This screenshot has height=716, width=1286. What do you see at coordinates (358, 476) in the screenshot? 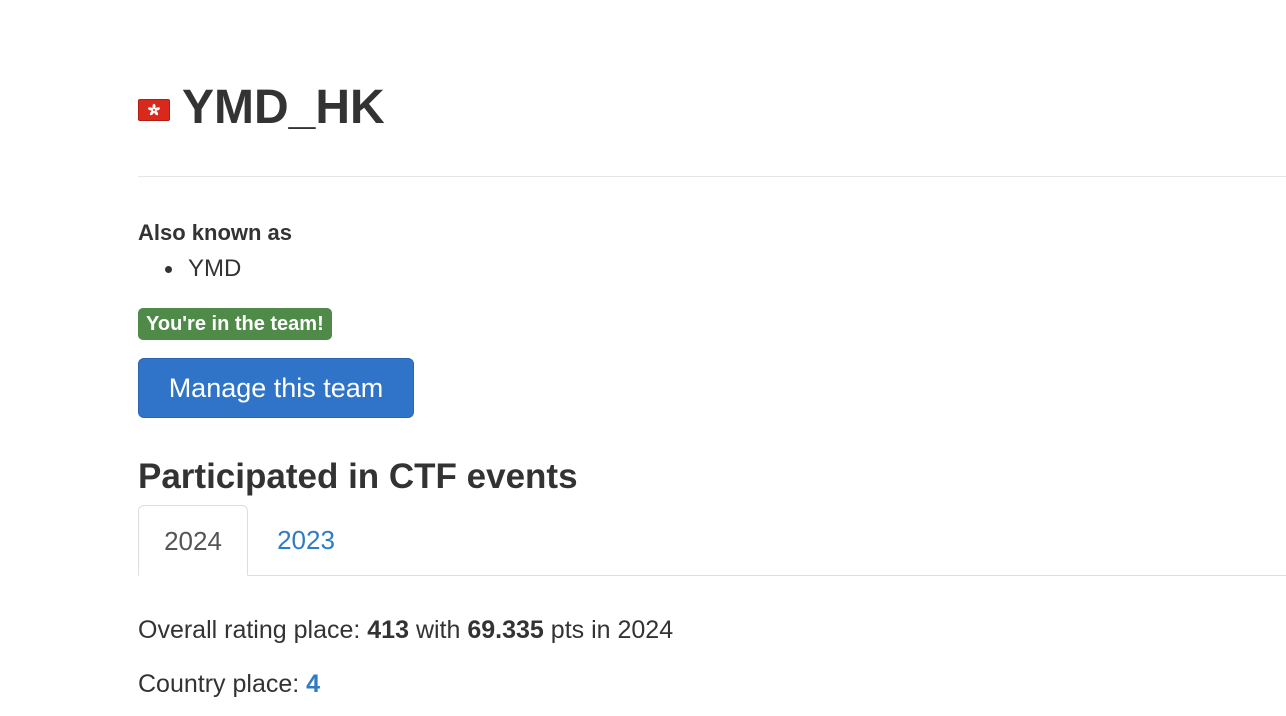
I see `events-section-title: Participated in CTF events` at bounding box center [358, 476].